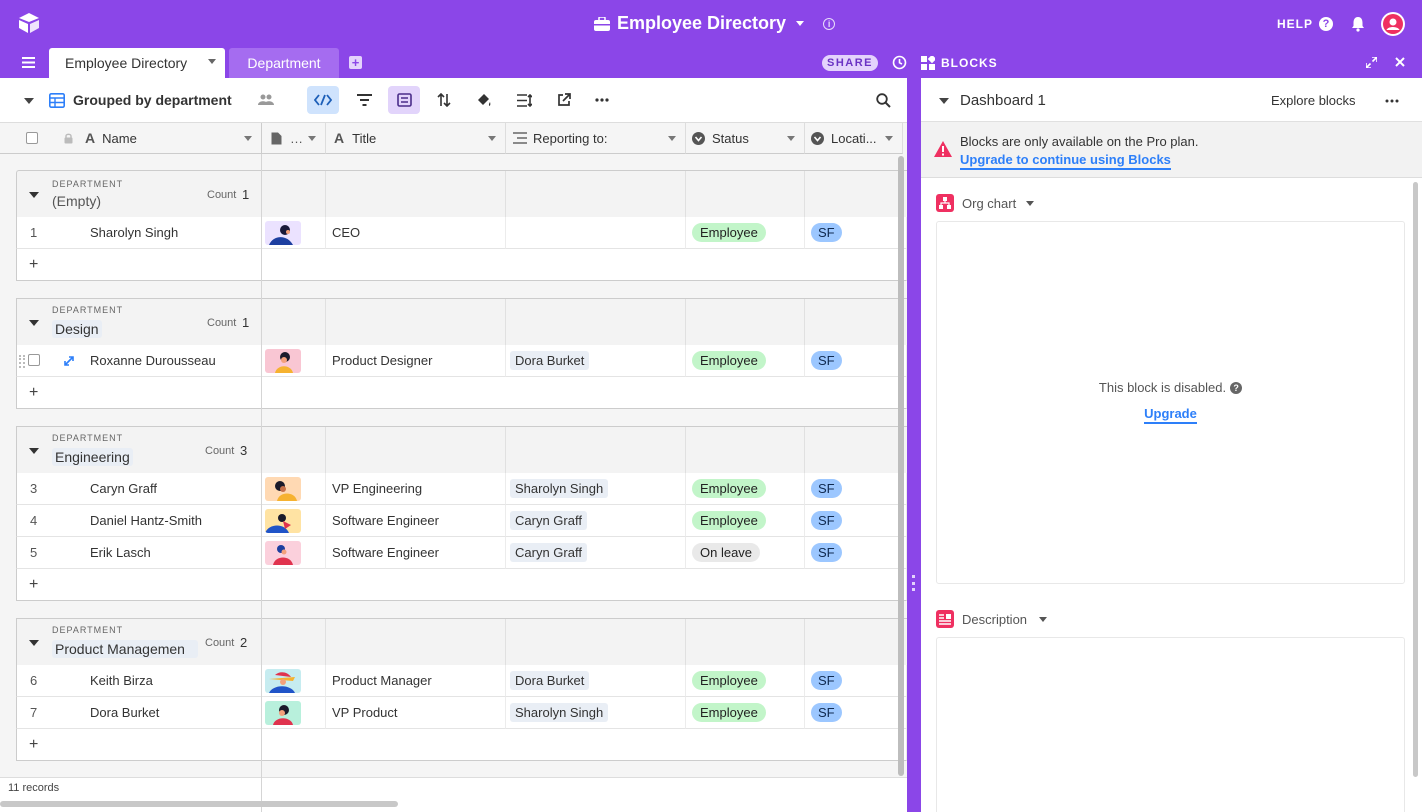  I want to click on cell-name: Roxanne Durousseau, so click(153, 360).